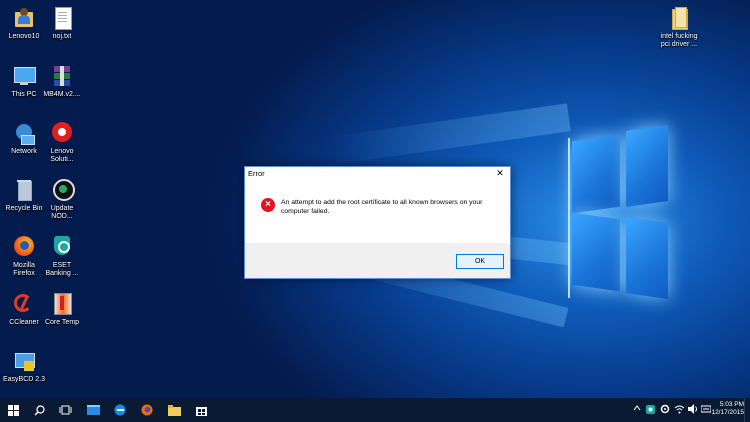  I want to click on tray-wifi, so click(679, 410).